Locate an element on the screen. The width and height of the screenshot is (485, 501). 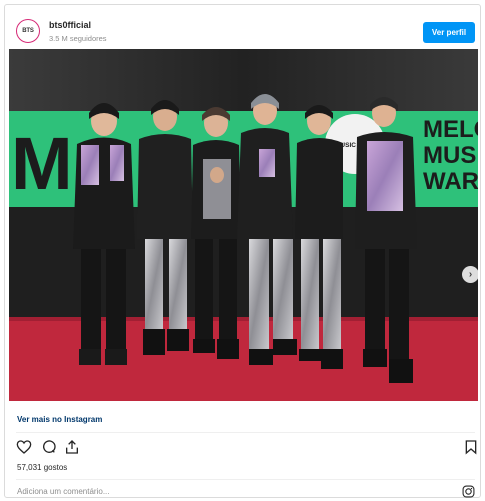
chevron-right-icon: › is located at coordinates (470, 274).